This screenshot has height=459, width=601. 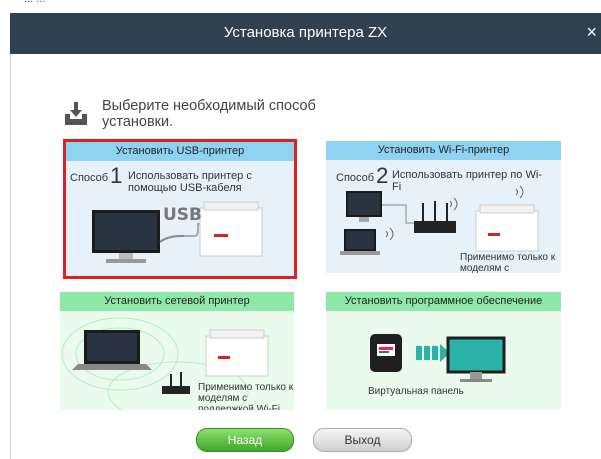 What do you see at coordinates (416, 391) in the screenshot?
I see `virtual-panel-label: Виртуальная панель` at bounding box center [416, 391].